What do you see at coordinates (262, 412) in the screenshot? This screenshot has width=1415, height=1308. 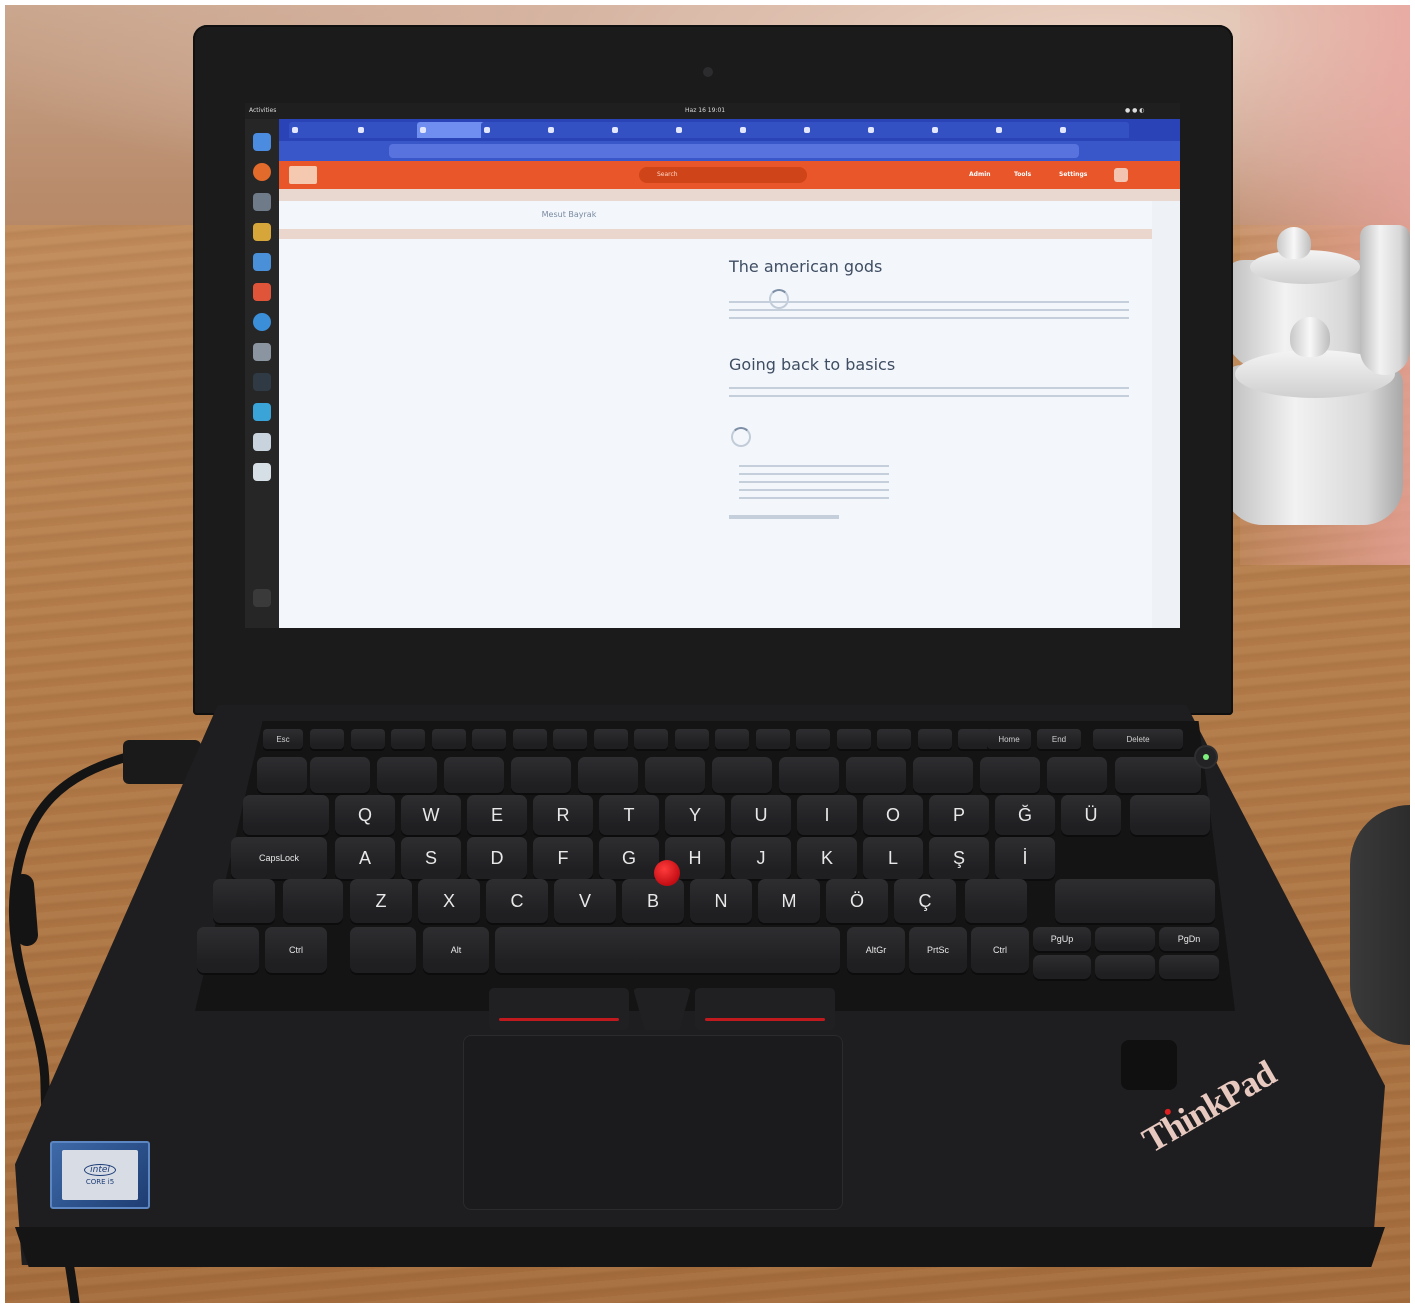 I see `vscode-icon` at bounding box center [262, 412].